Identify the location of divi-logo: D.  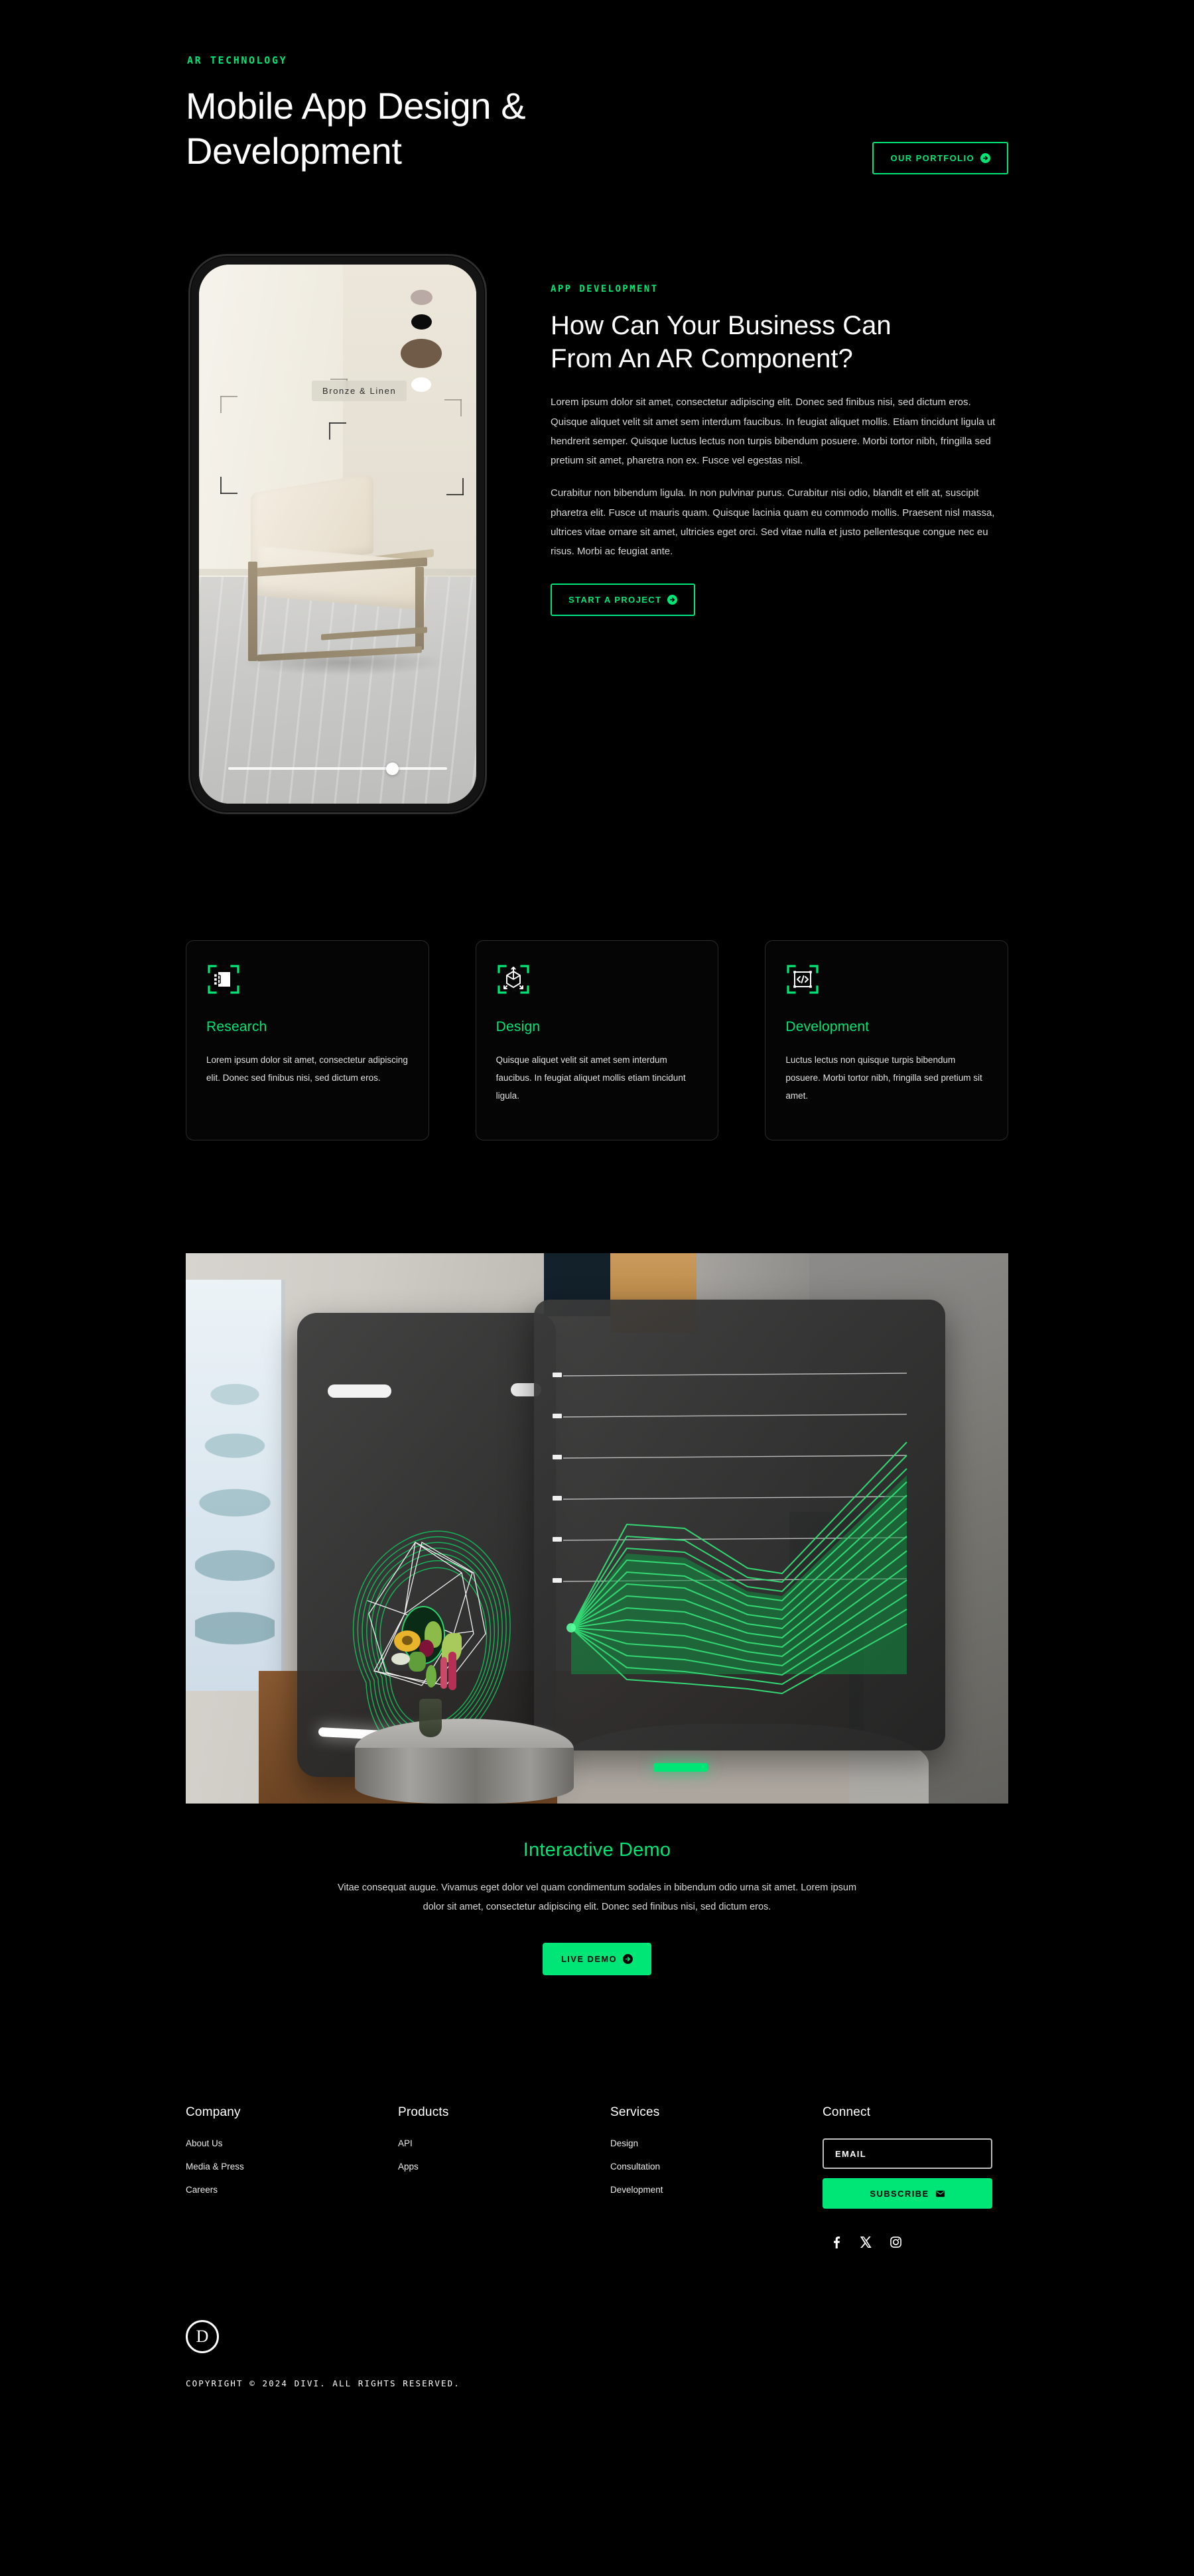
(202, 2337).